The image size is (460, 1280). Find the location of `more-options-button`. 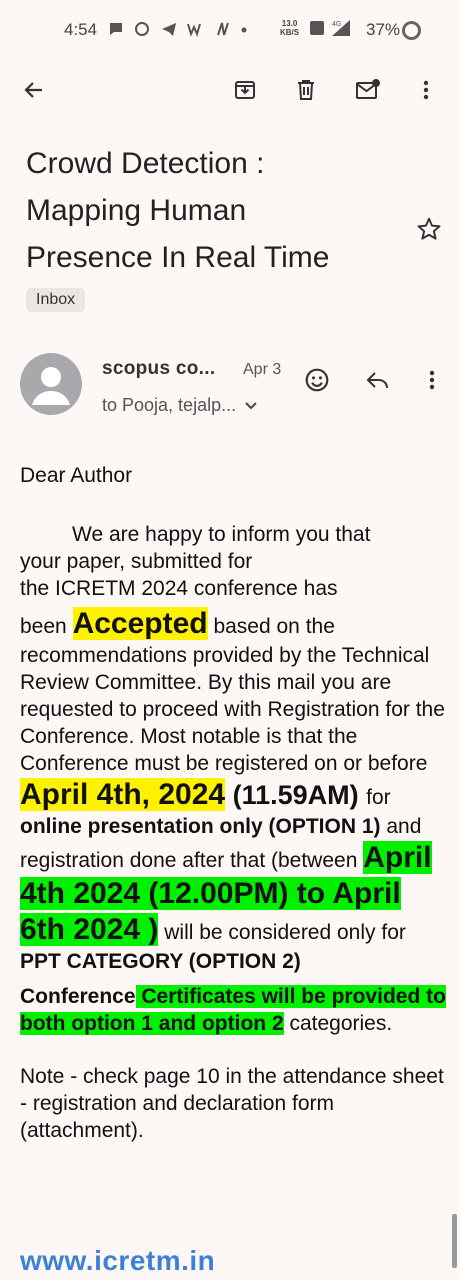

more-options-button is located at coordinates (426, 90).